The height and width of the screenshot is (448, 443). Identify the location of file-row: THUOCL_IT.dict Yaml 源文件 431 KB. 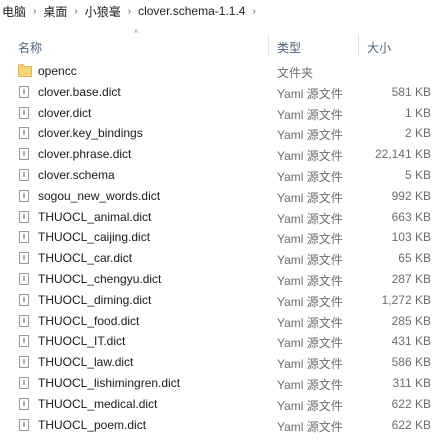
(221, 341).